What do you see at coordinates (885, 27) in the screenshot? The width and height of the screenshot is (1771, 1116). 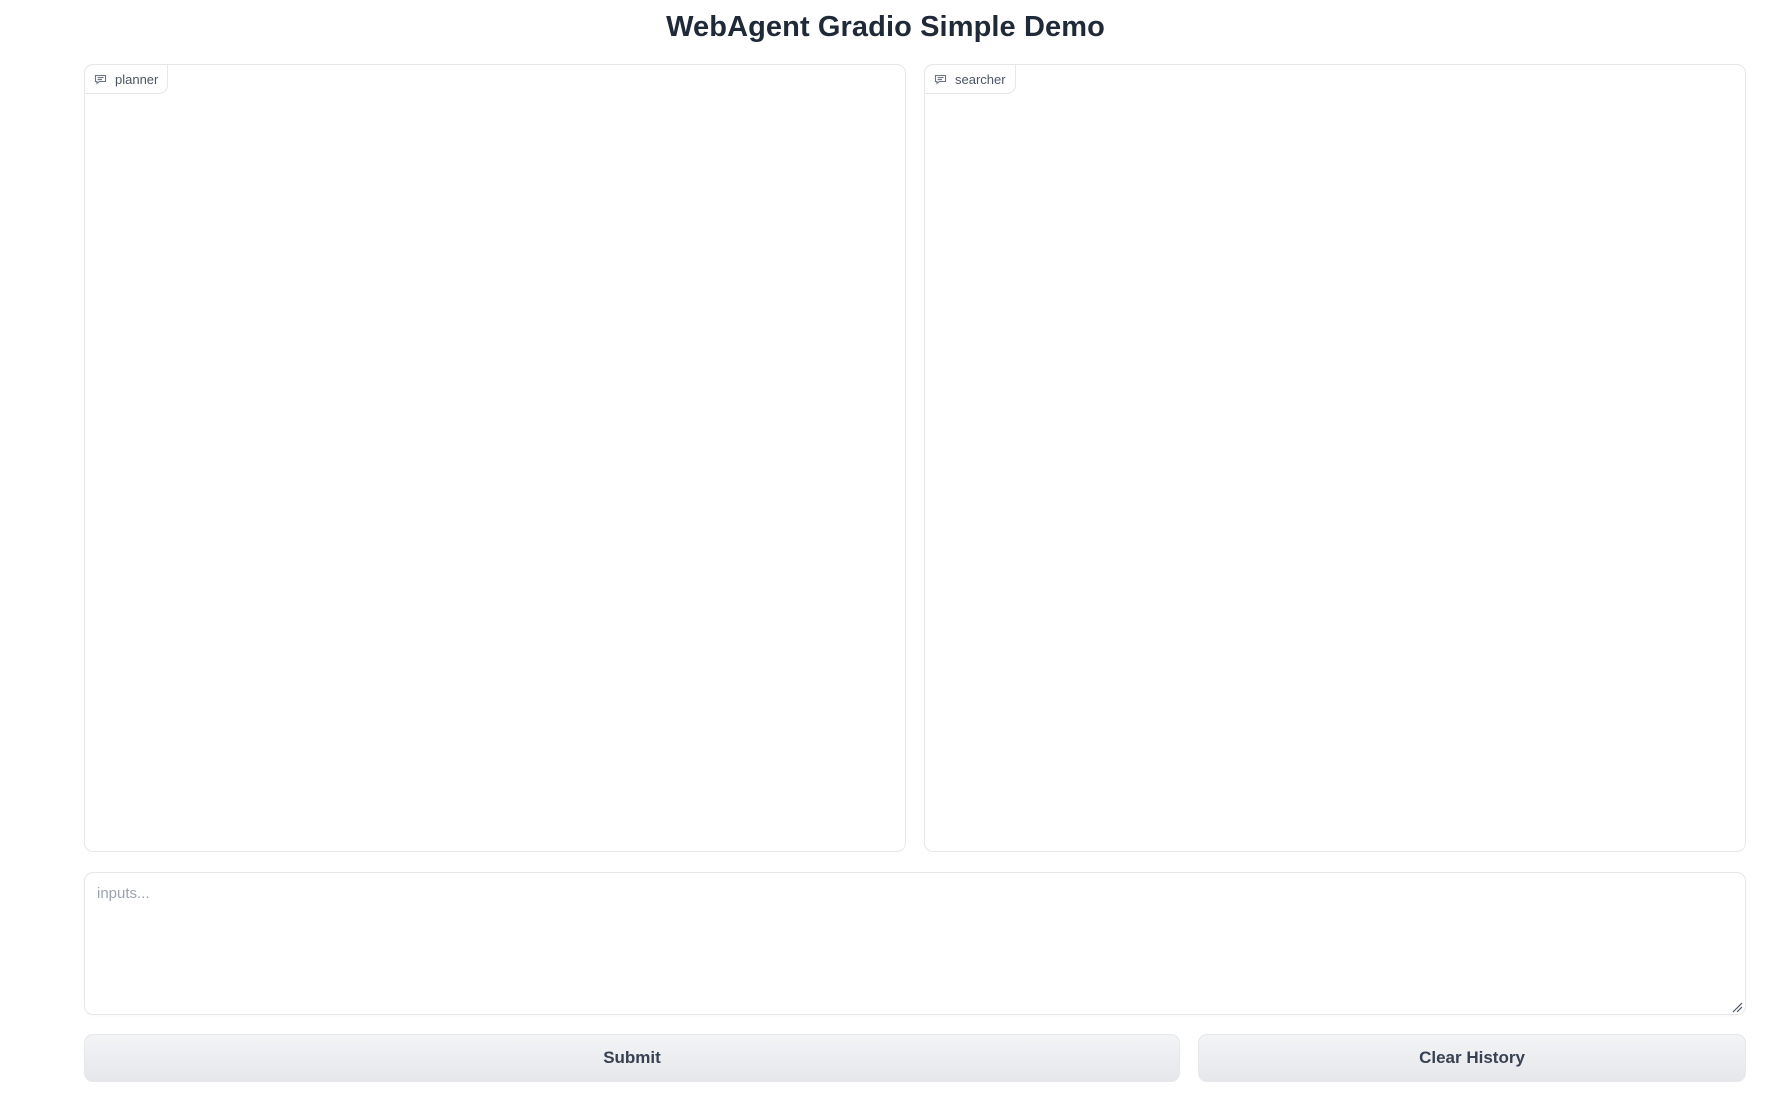 I see `page-title: WebAgent Gradio Simple Demo` at bounding box center [885, 27].